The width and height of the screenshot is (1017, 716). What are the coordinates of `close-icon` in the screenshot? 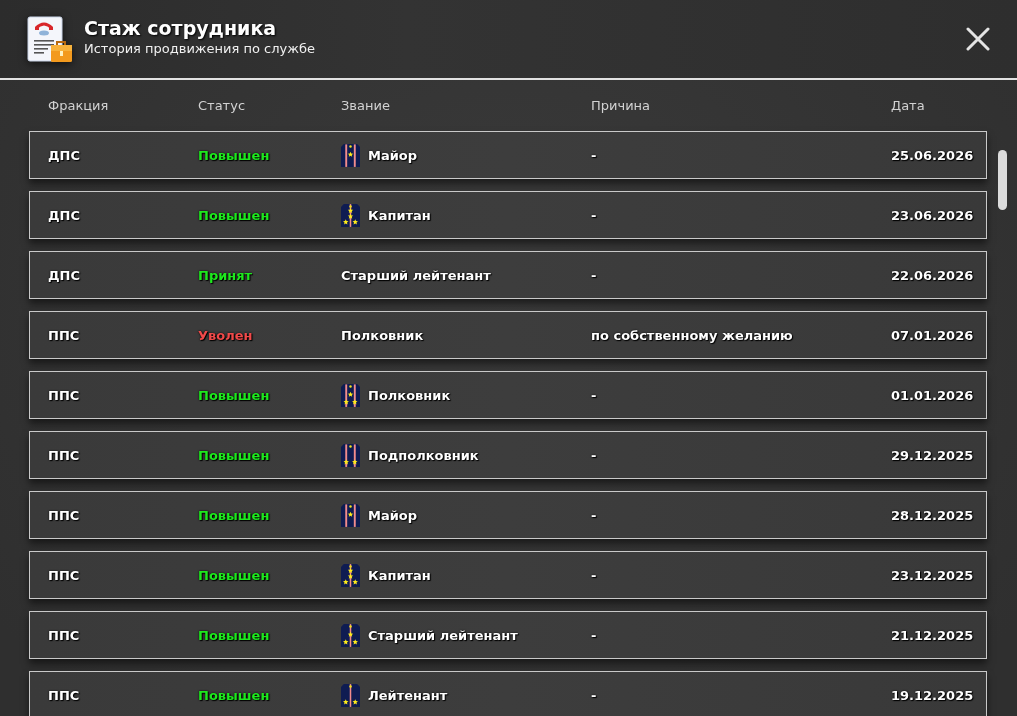 It's located at (978, 39).